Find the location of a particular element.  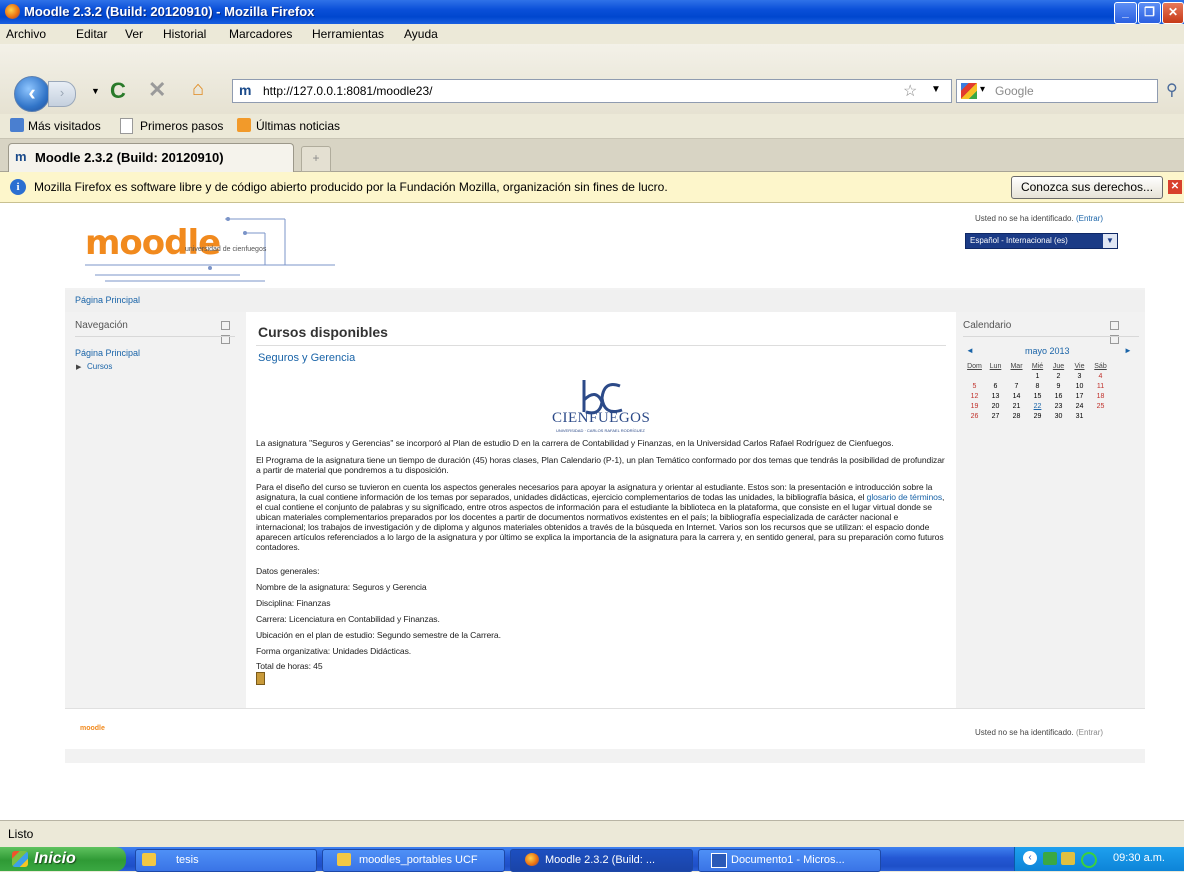

tray-volume-icon is located at coordinates (1068, 858).